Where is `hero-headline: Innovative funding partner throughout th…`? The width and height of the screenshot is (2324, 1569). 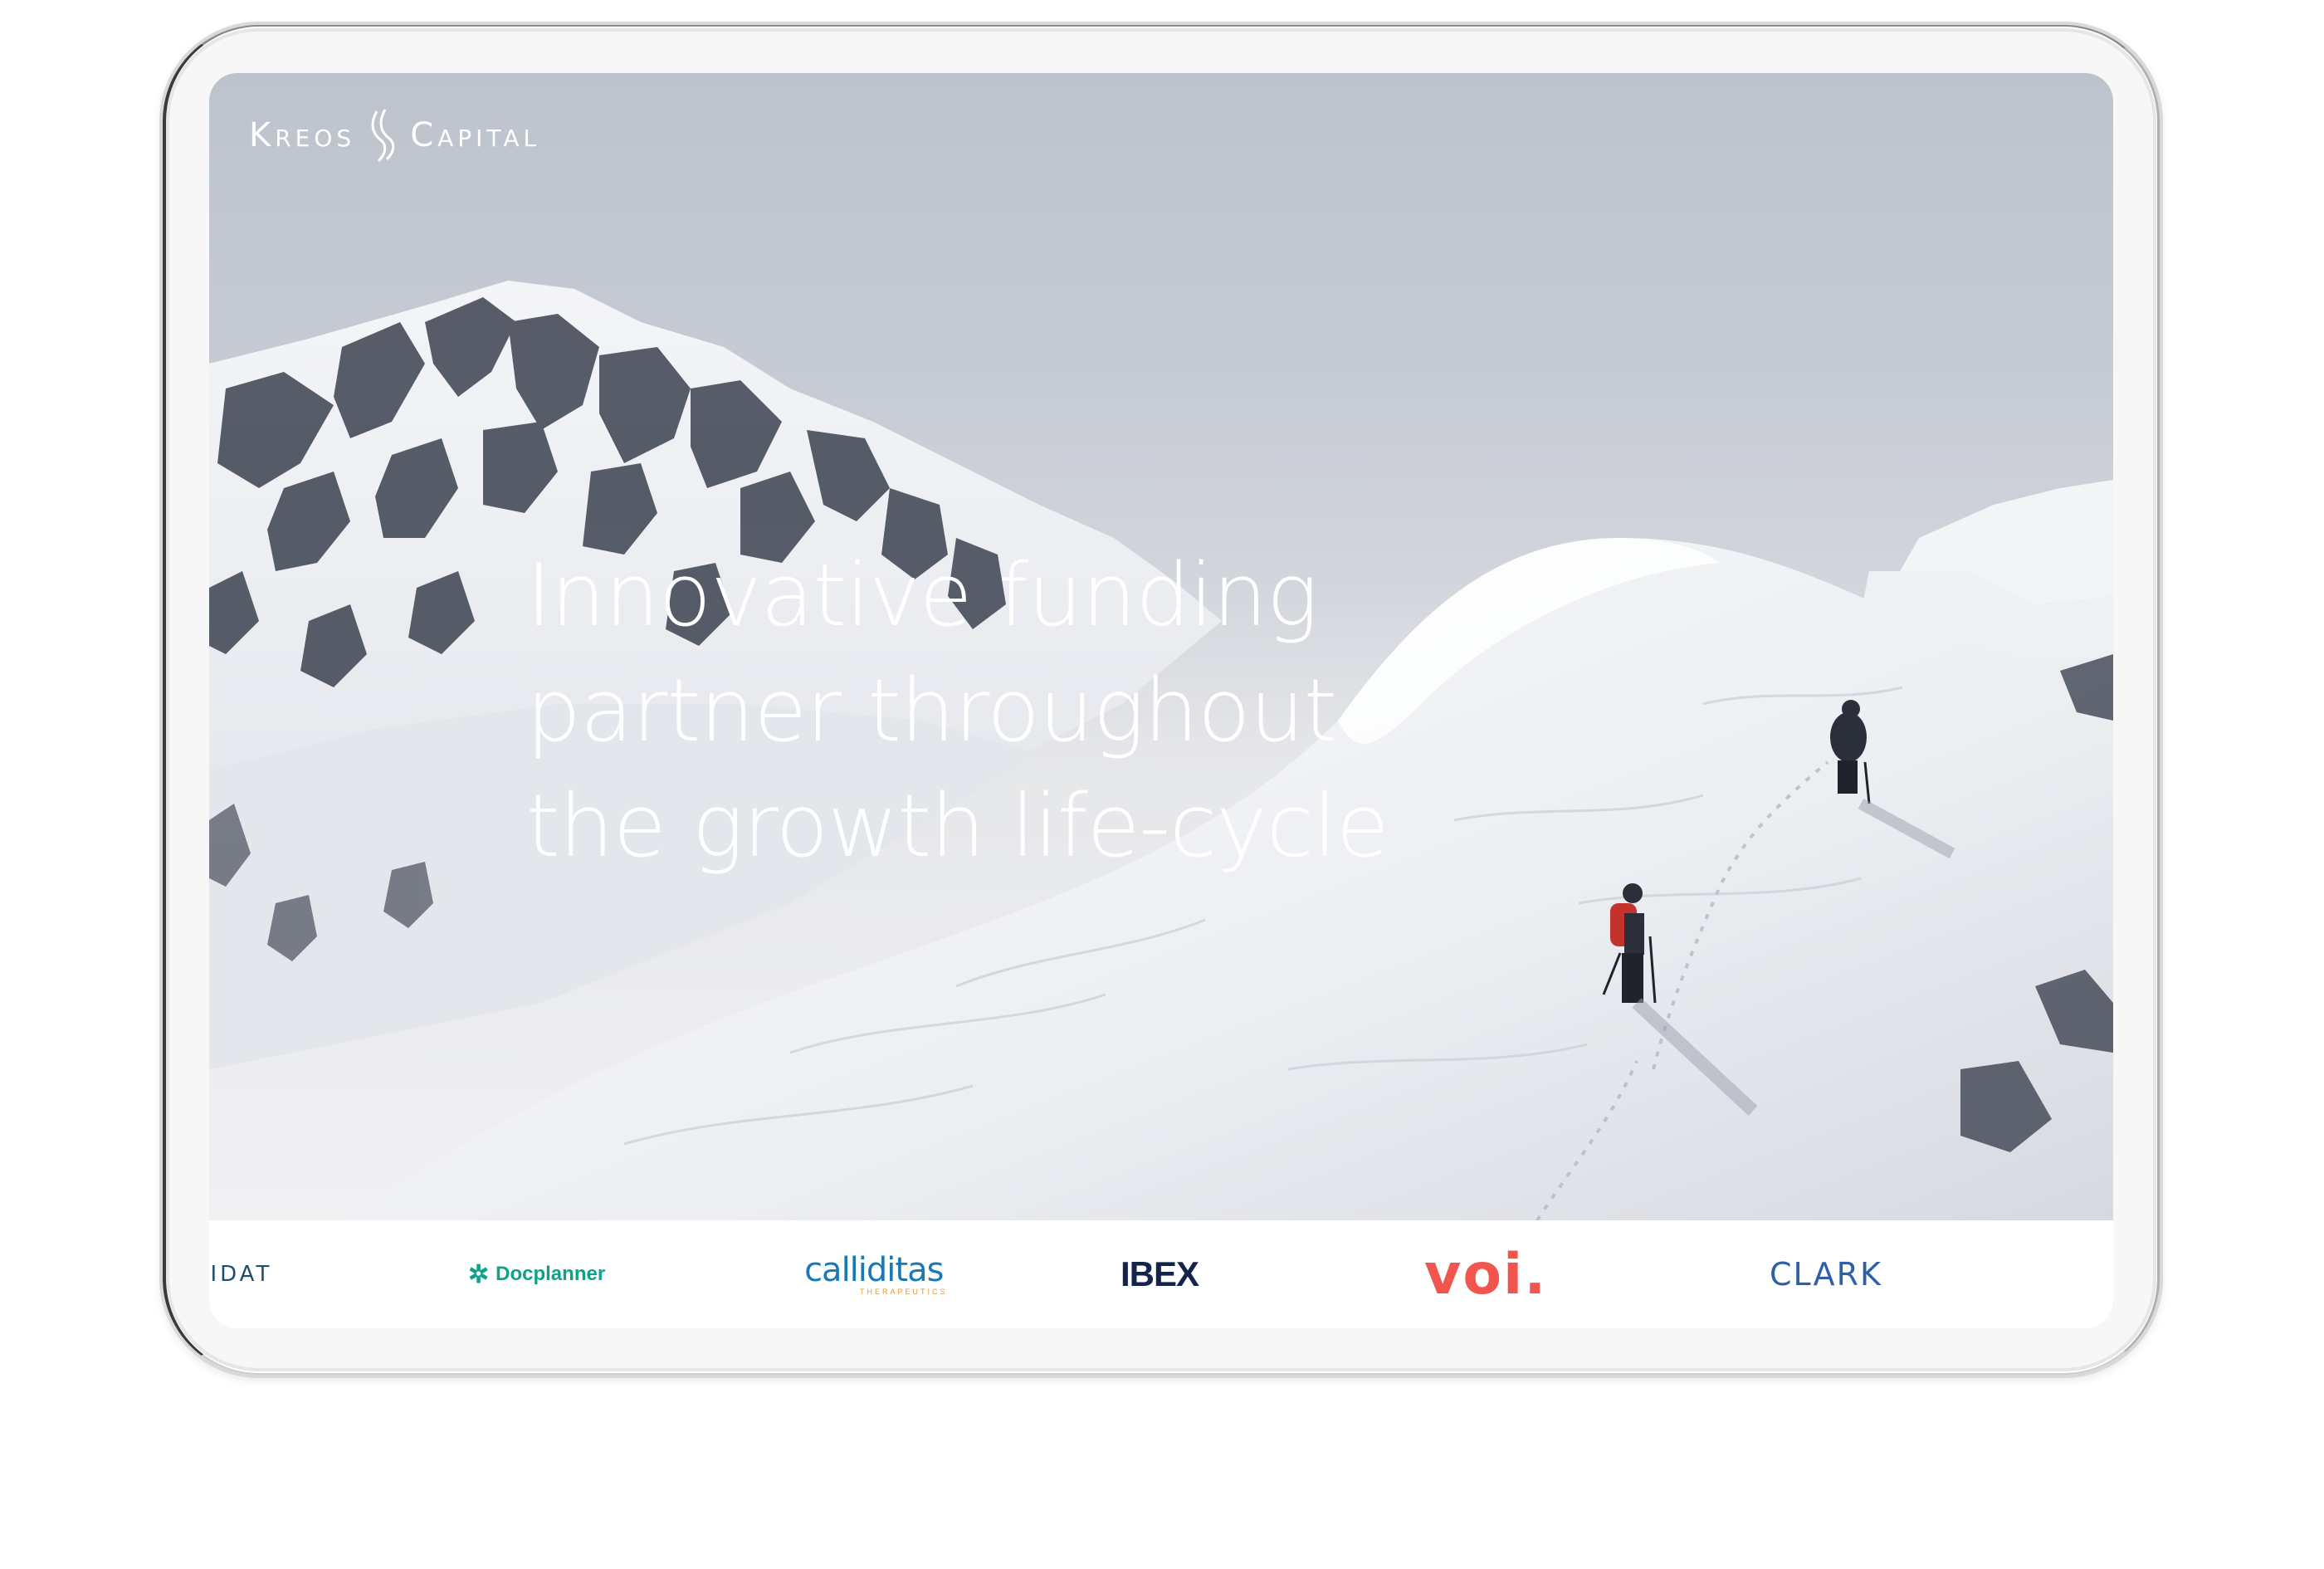 hero-headline: Innovative funding partner throughout th… is located at coordinates (1045, 711).